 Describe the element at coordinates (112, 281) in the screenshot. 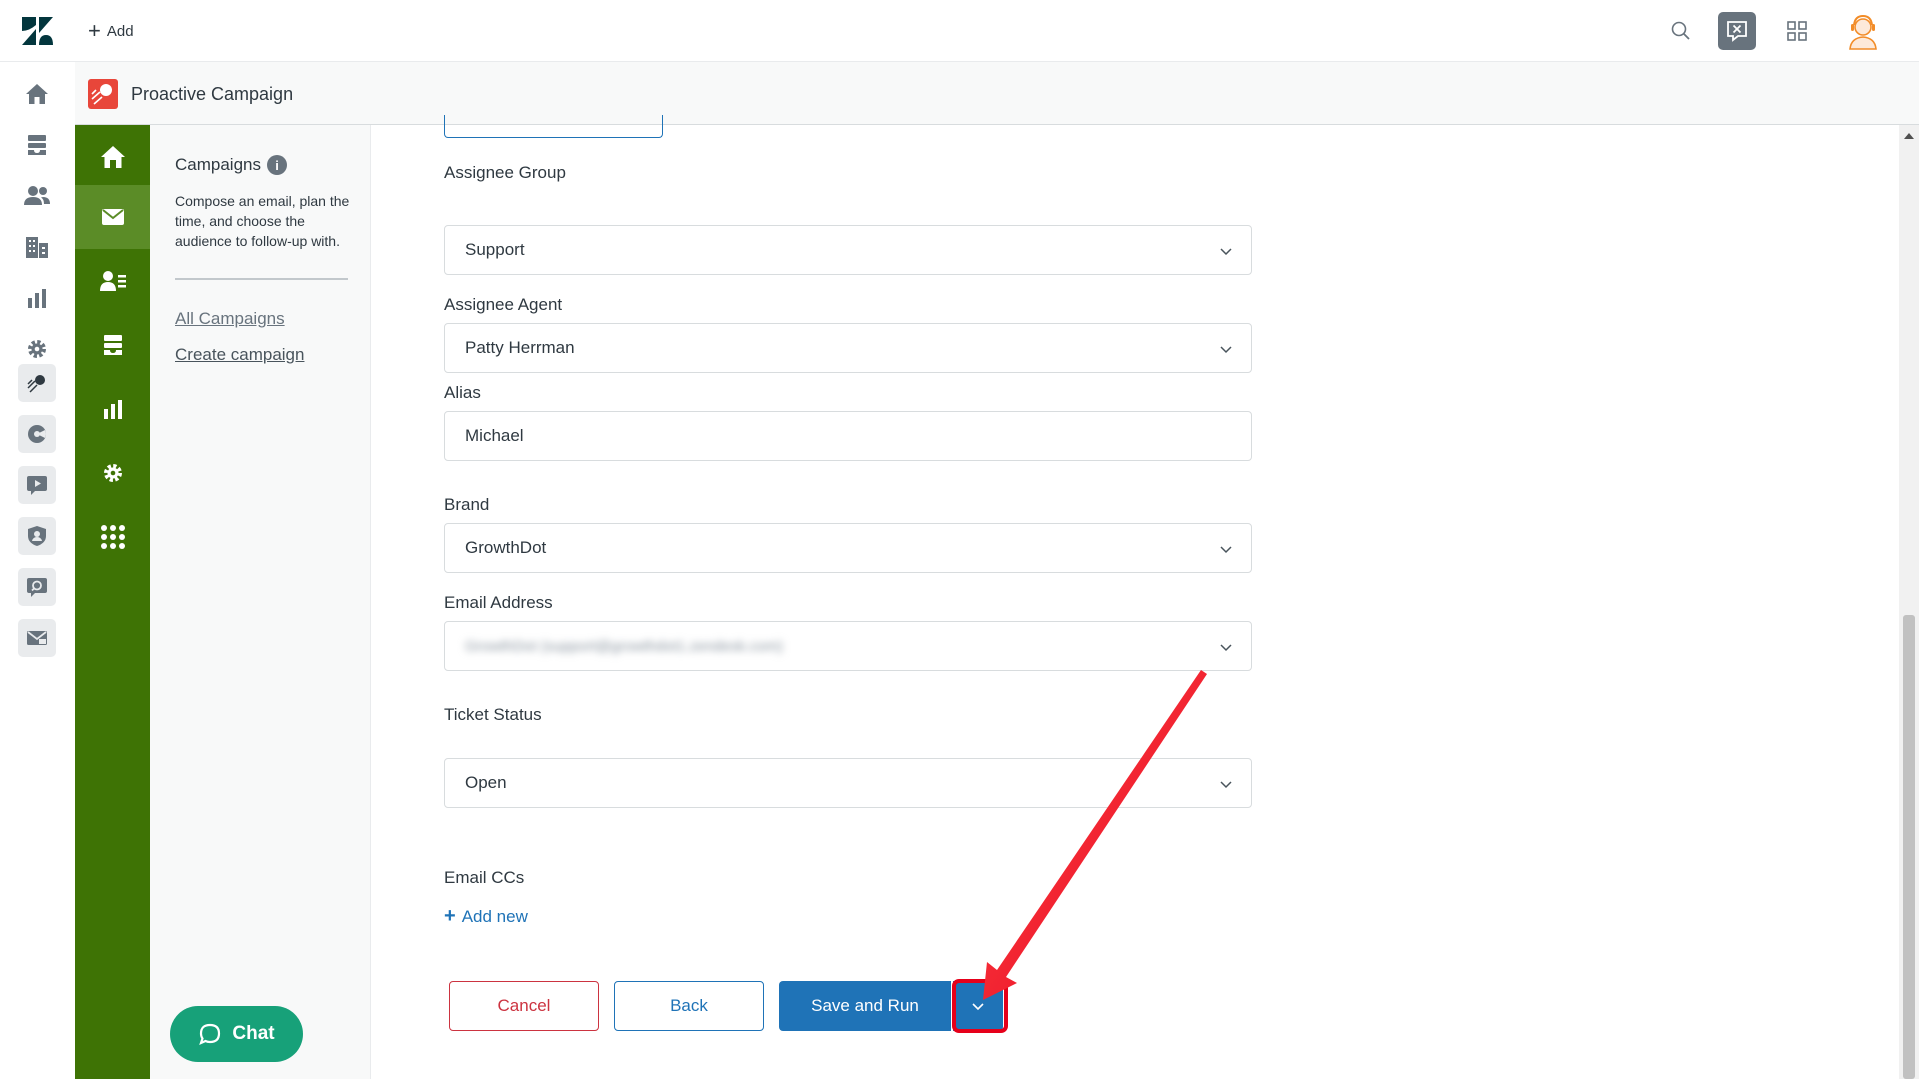

I see `app-nav-contacts-icon` at that location.